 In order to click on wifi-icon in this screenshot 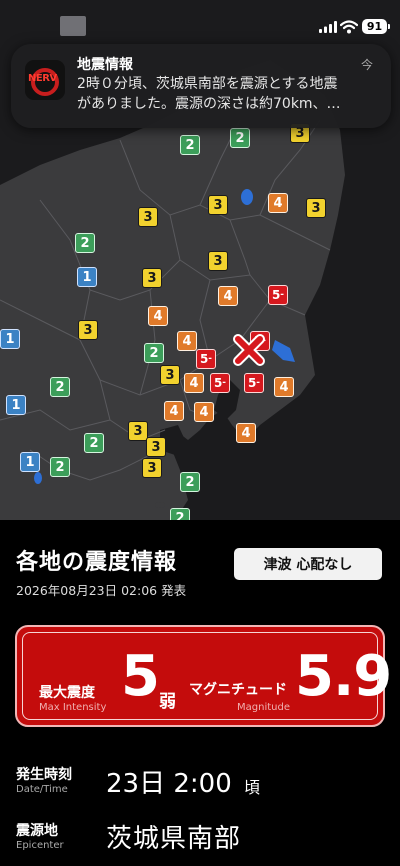, I will do `click(349, 27)`.